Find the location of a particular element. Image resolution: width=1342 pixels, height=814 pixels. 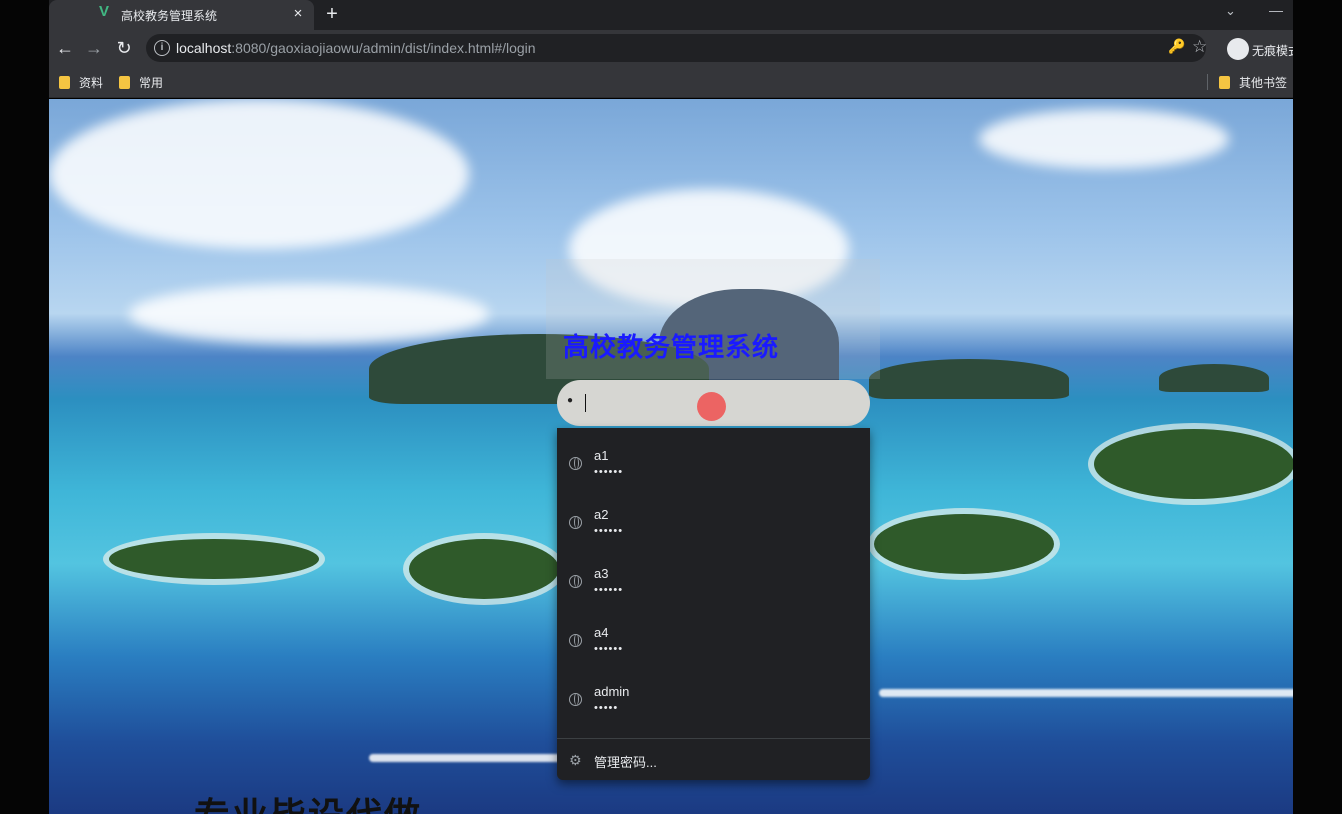

other-bookmarks-label: 其他书签 is located at coordinates (1263, 83).